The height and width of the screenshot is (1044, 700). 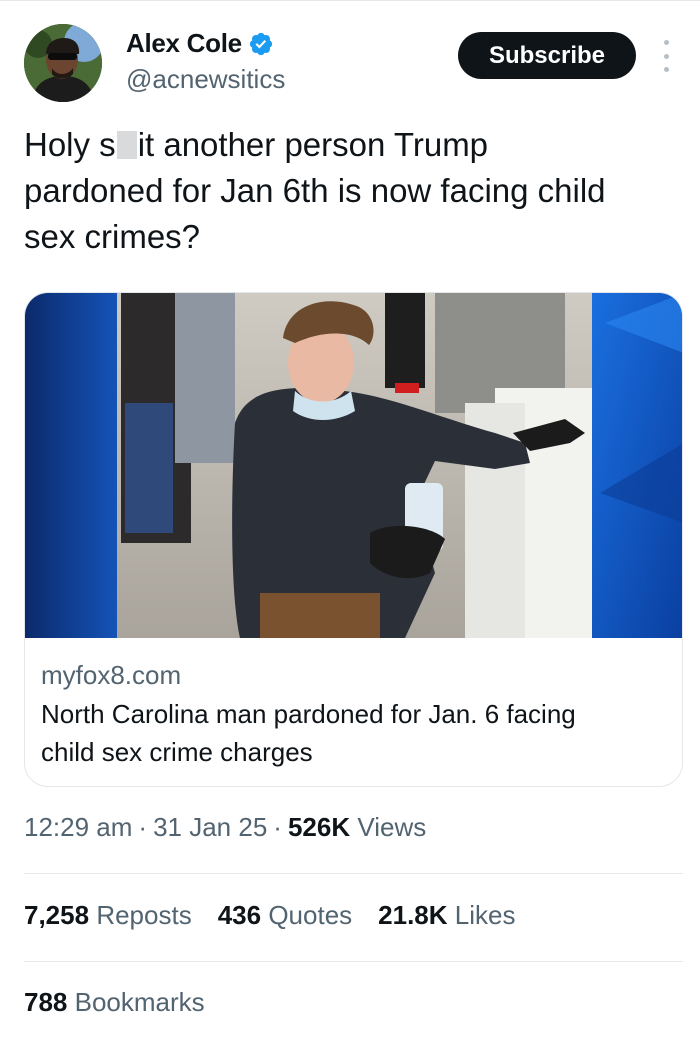 I want to click on views-count: 526K, so click(x=319, y=827).